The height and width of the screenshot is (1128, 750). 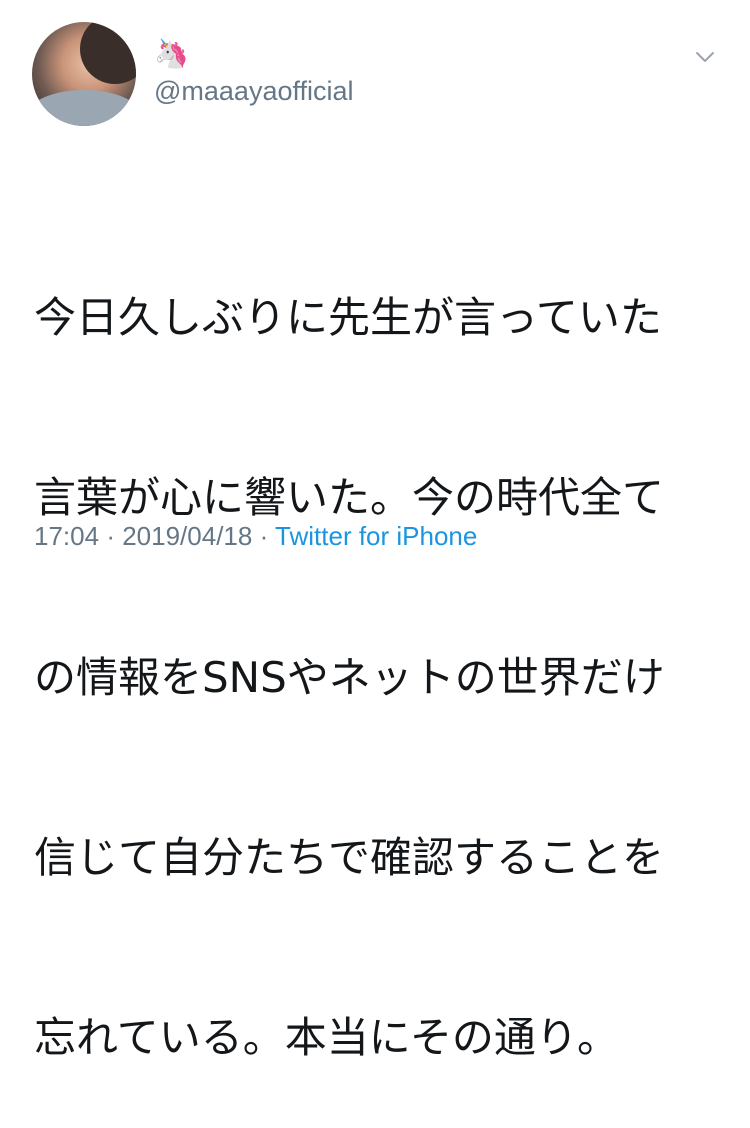 What do you see at coordinates (705, 57) in the screenshot?
I see `chevron-down-icon` at bounding box center [705, 57].